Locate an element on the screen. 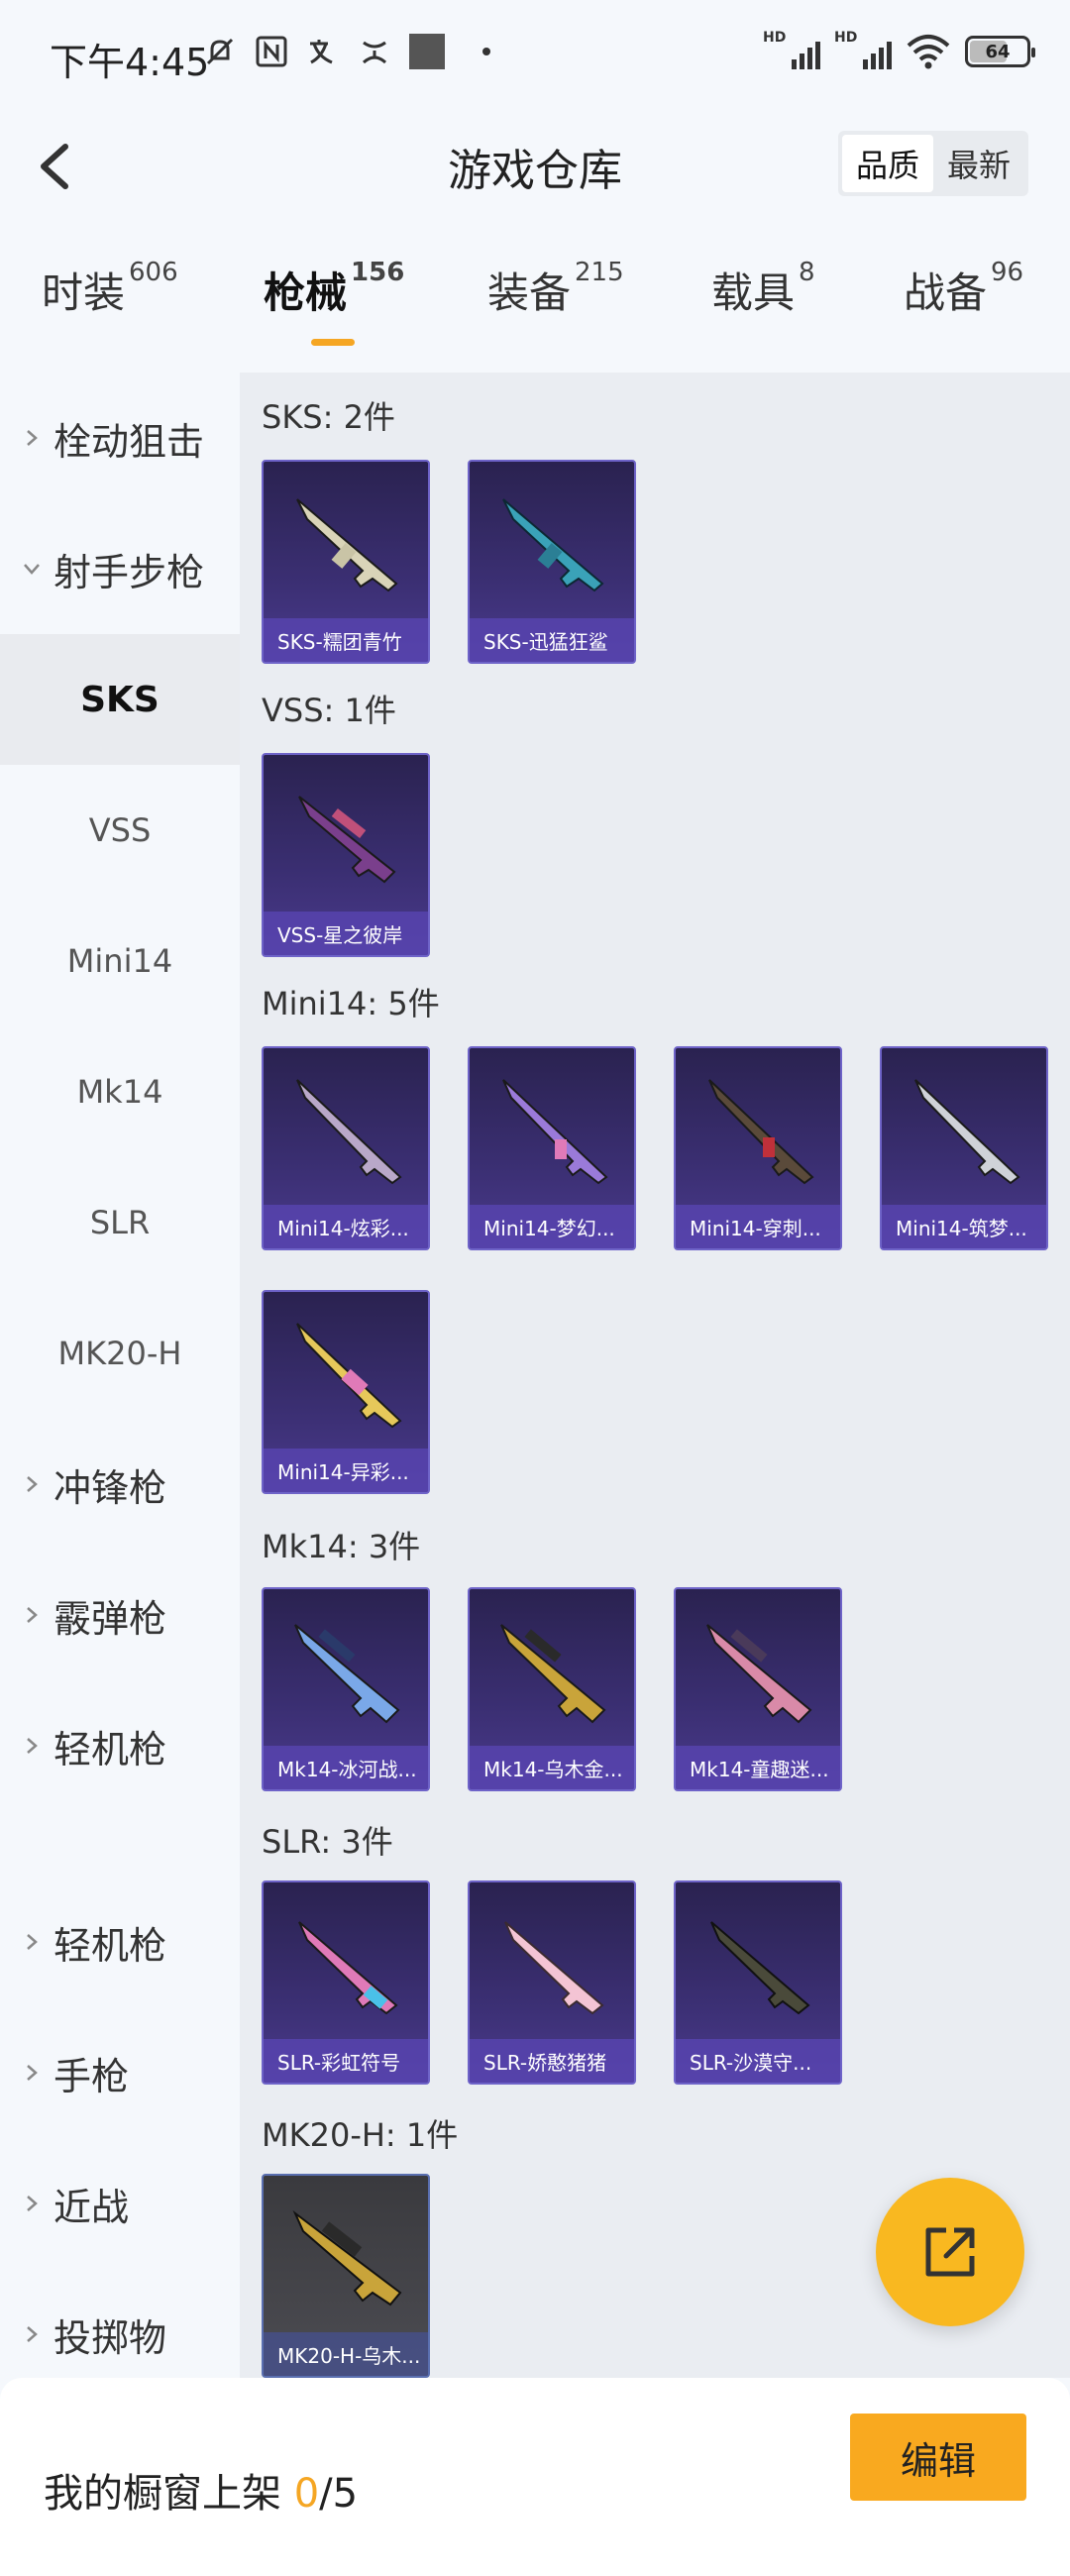 The width and height of the screenshot is (1070, 2576). section-title: SLR: 3件 is located at coordinates (327, 1842).